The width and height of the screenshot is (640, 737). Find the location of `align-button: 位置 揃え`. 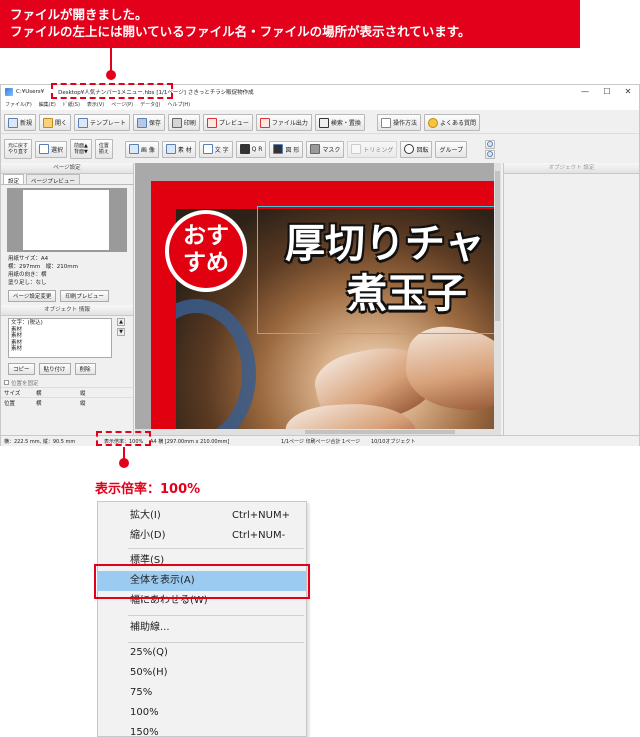

align-button: 位置 揃え is located at coordinates (103, 149).